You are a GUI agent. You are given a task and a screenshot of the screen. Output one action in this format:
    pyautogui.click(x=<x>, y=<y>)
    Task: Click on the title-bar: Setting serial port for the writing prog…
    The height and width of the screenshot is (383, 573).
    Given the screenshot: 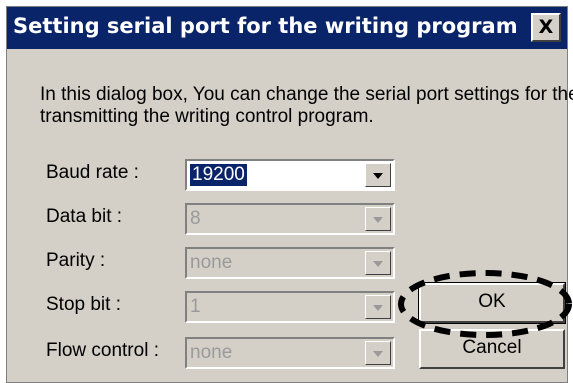 What is the action you would take?
    pyautogui.click(x=287, y=28)
    